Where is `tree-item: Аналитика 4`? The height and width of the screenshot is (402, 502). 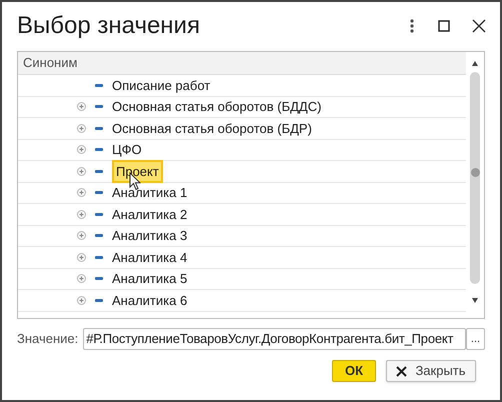
tree-item: Аналитика 4 is located at coordinates (150, 257).